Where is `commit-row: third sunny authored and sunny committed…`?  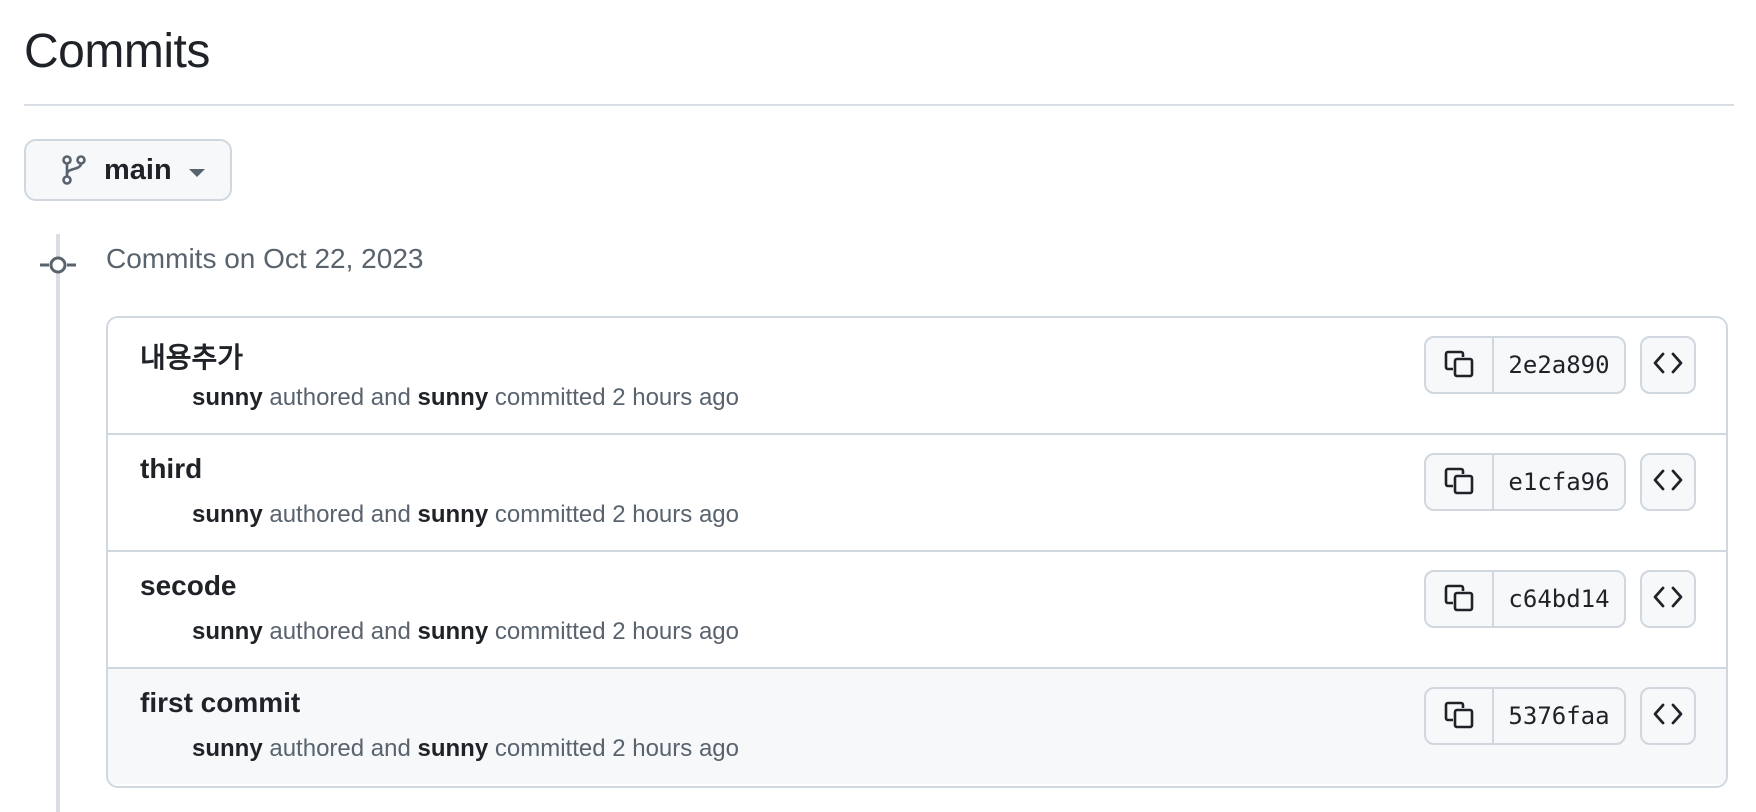
commit-row: third sunny authored and sunny committed… is located at coordinates (917, 493).